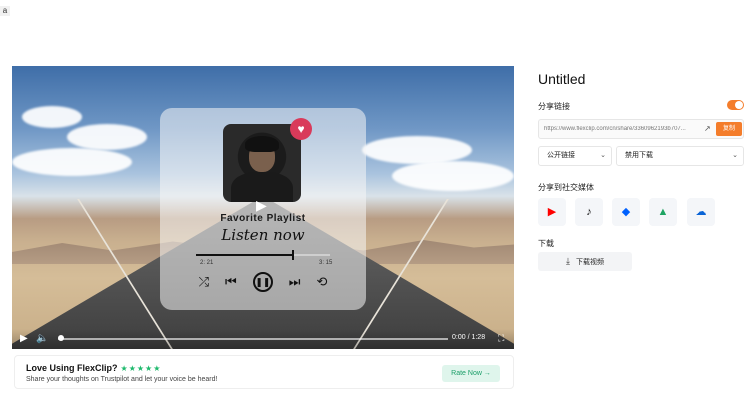 The height and width of the screenshot is (408, 750). I want to click on player-controls: ⤮ ⏮ ❚❚ ⏭ ⟲, so click(263, 282).